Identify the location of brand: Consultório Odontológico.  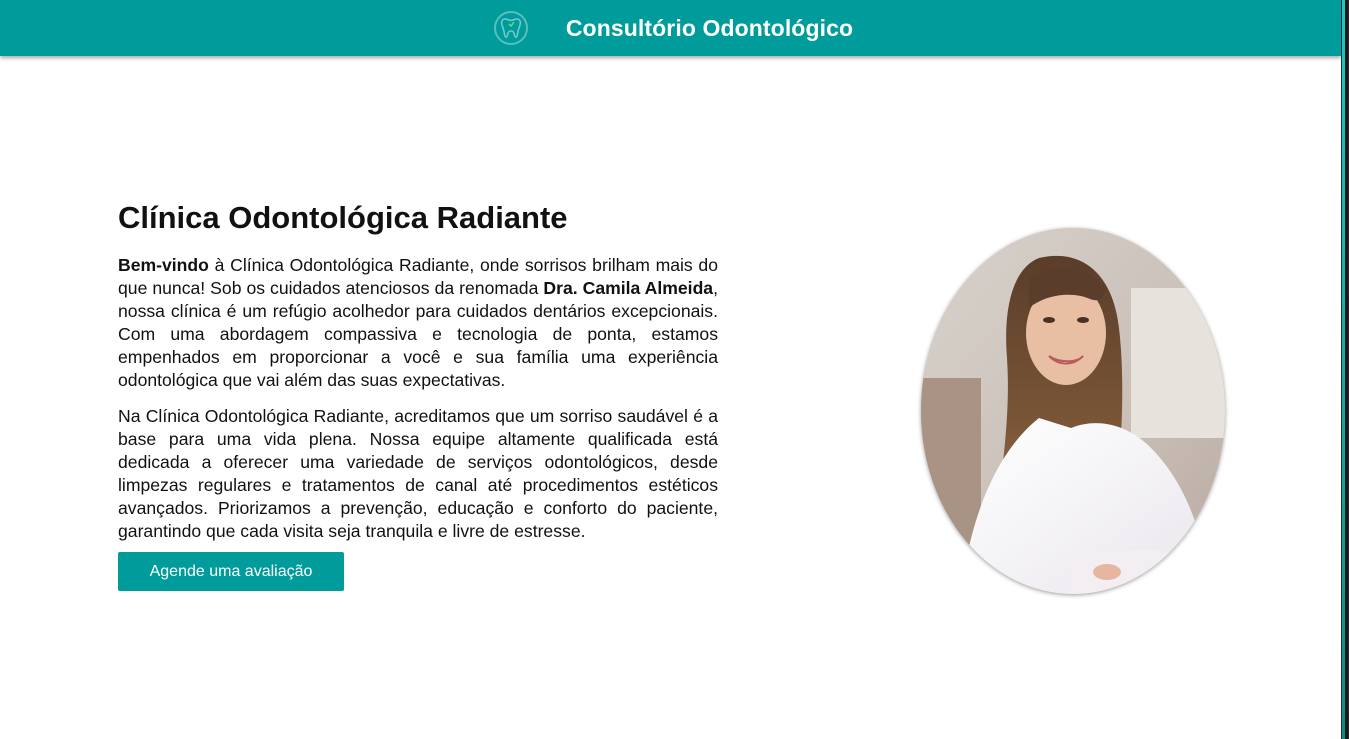
(673, 28).